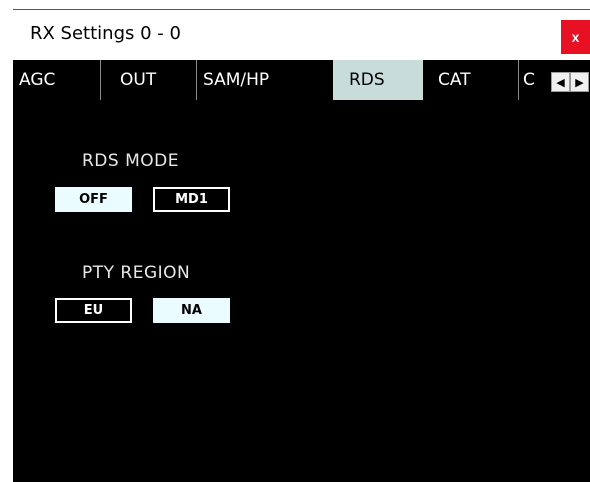 This screenshot has width=590, height=482. I want to click on tab-partial: C, so click(535, 80).